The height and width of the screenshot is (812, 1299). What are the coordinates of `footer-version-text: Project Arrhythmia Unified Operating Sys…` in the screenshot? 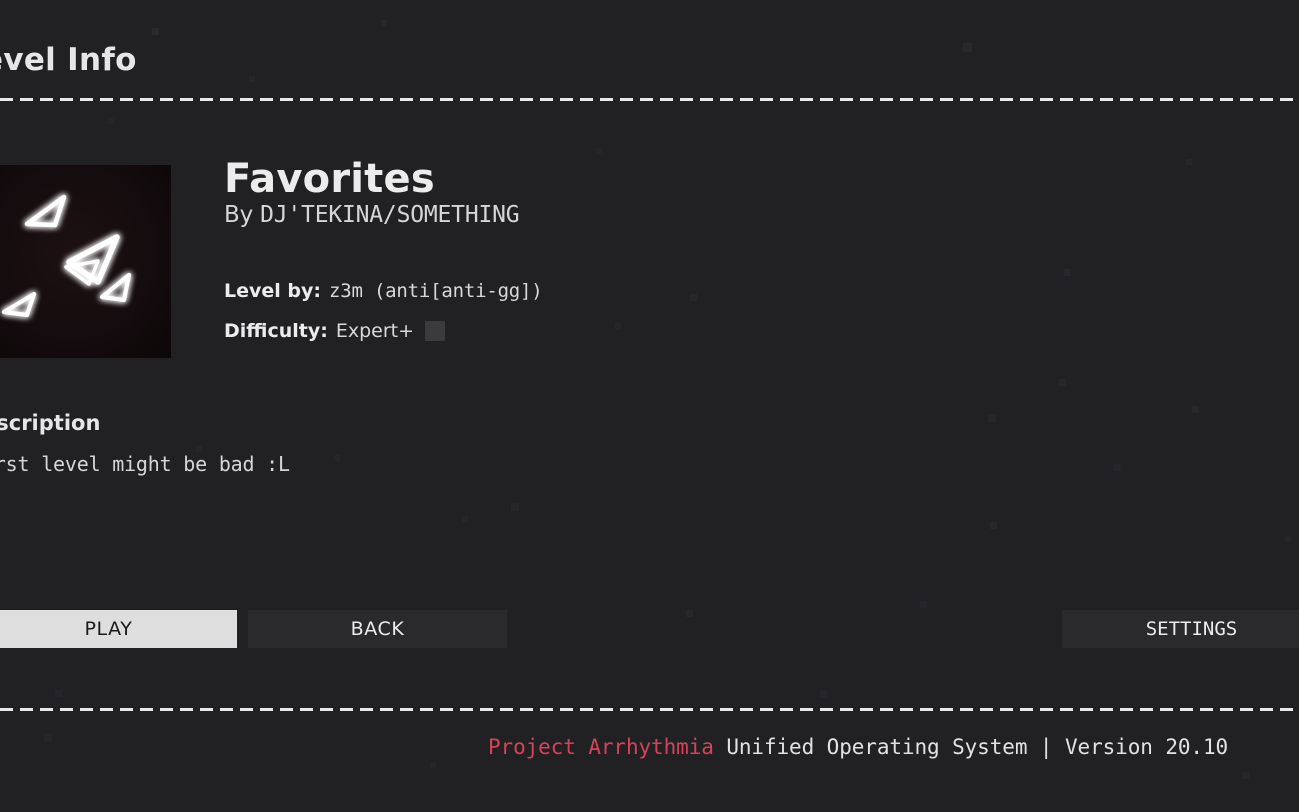 It's located at (858, 747).